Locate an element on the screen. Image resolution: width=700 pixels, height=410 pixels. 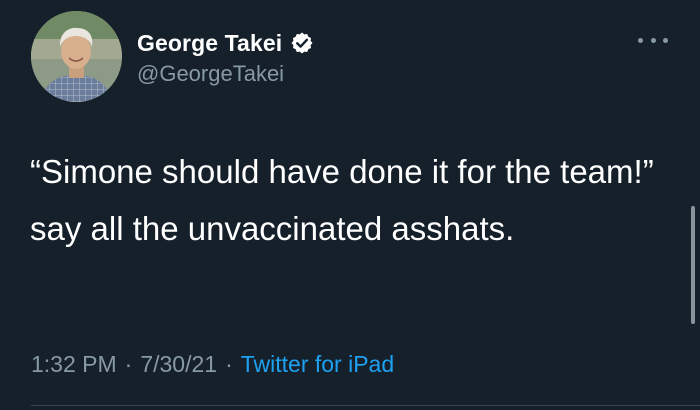
more-options-icon is located at coordinates (653, 40).